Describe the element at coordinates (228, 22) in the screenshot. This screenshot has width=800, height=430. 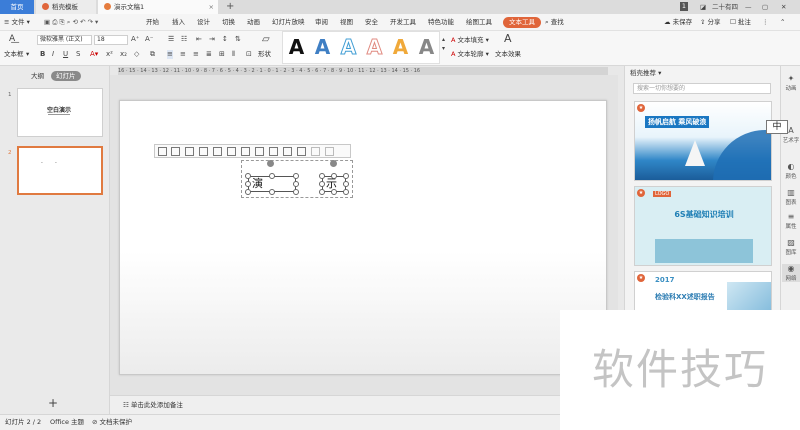
I see `menu-transition: 切换` at that location.